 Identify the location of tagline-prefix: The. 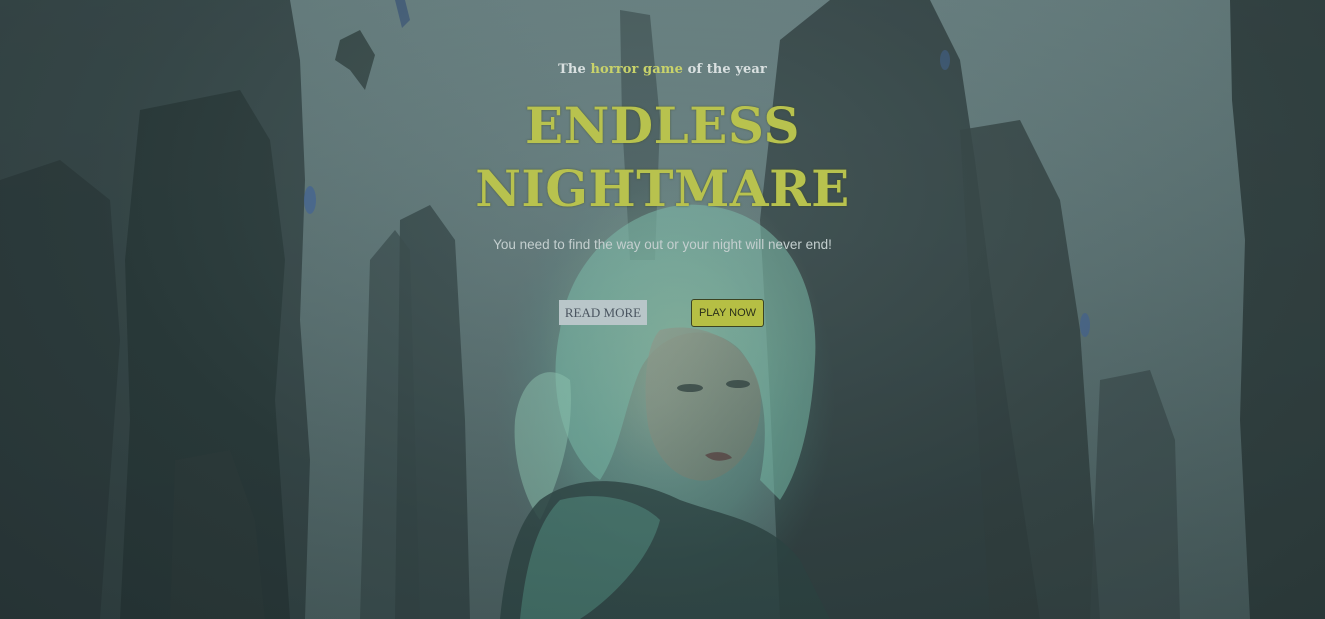
(574, 69).